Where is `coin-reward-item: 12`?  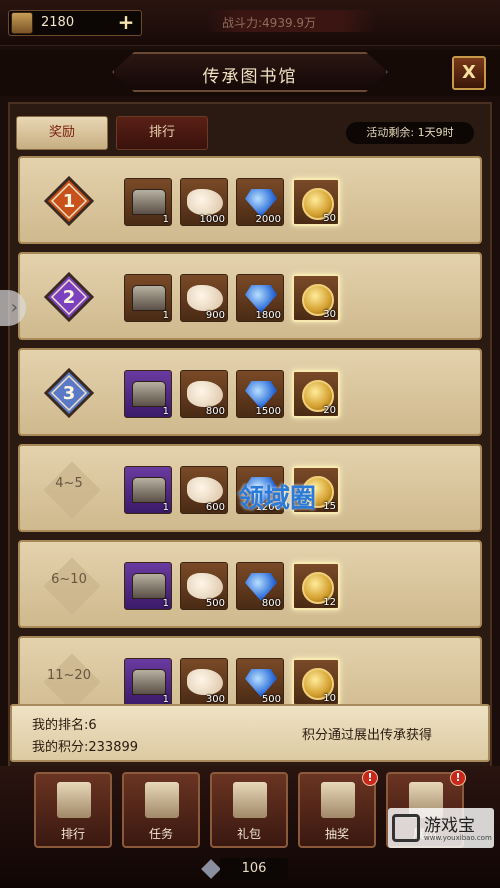 coin-reward-item: 12 is located at coordinates (316, 586).